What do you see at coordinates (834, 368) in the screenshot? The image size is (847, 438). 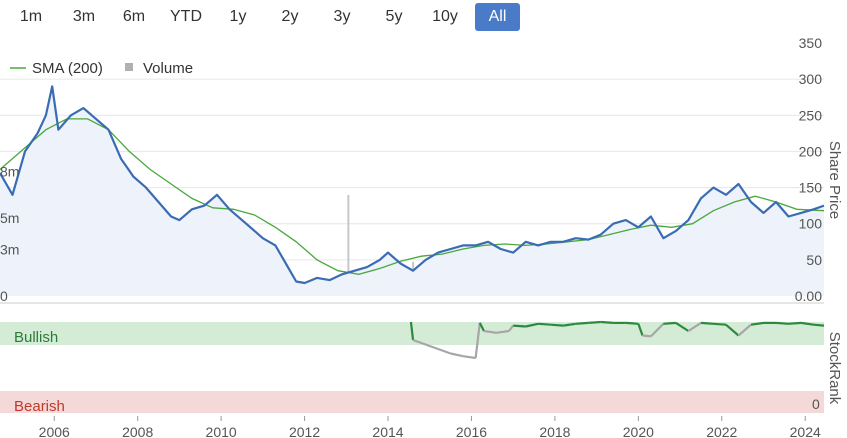 I see `stockrank-axis-title: StockRank` at bounding box center [834, 368].